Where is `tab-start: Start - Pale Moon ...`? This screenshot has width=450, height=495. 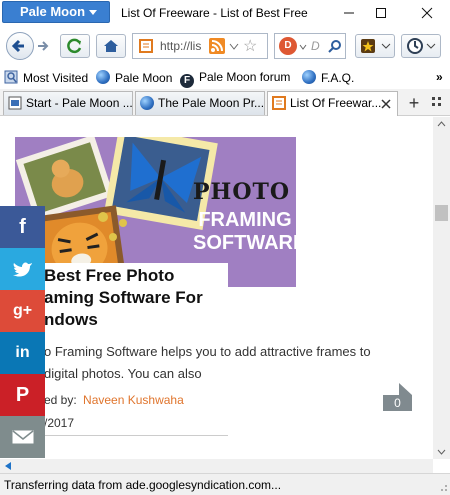 tab-start: Start - Pale Moon ... is located at coordinates (68, 103).